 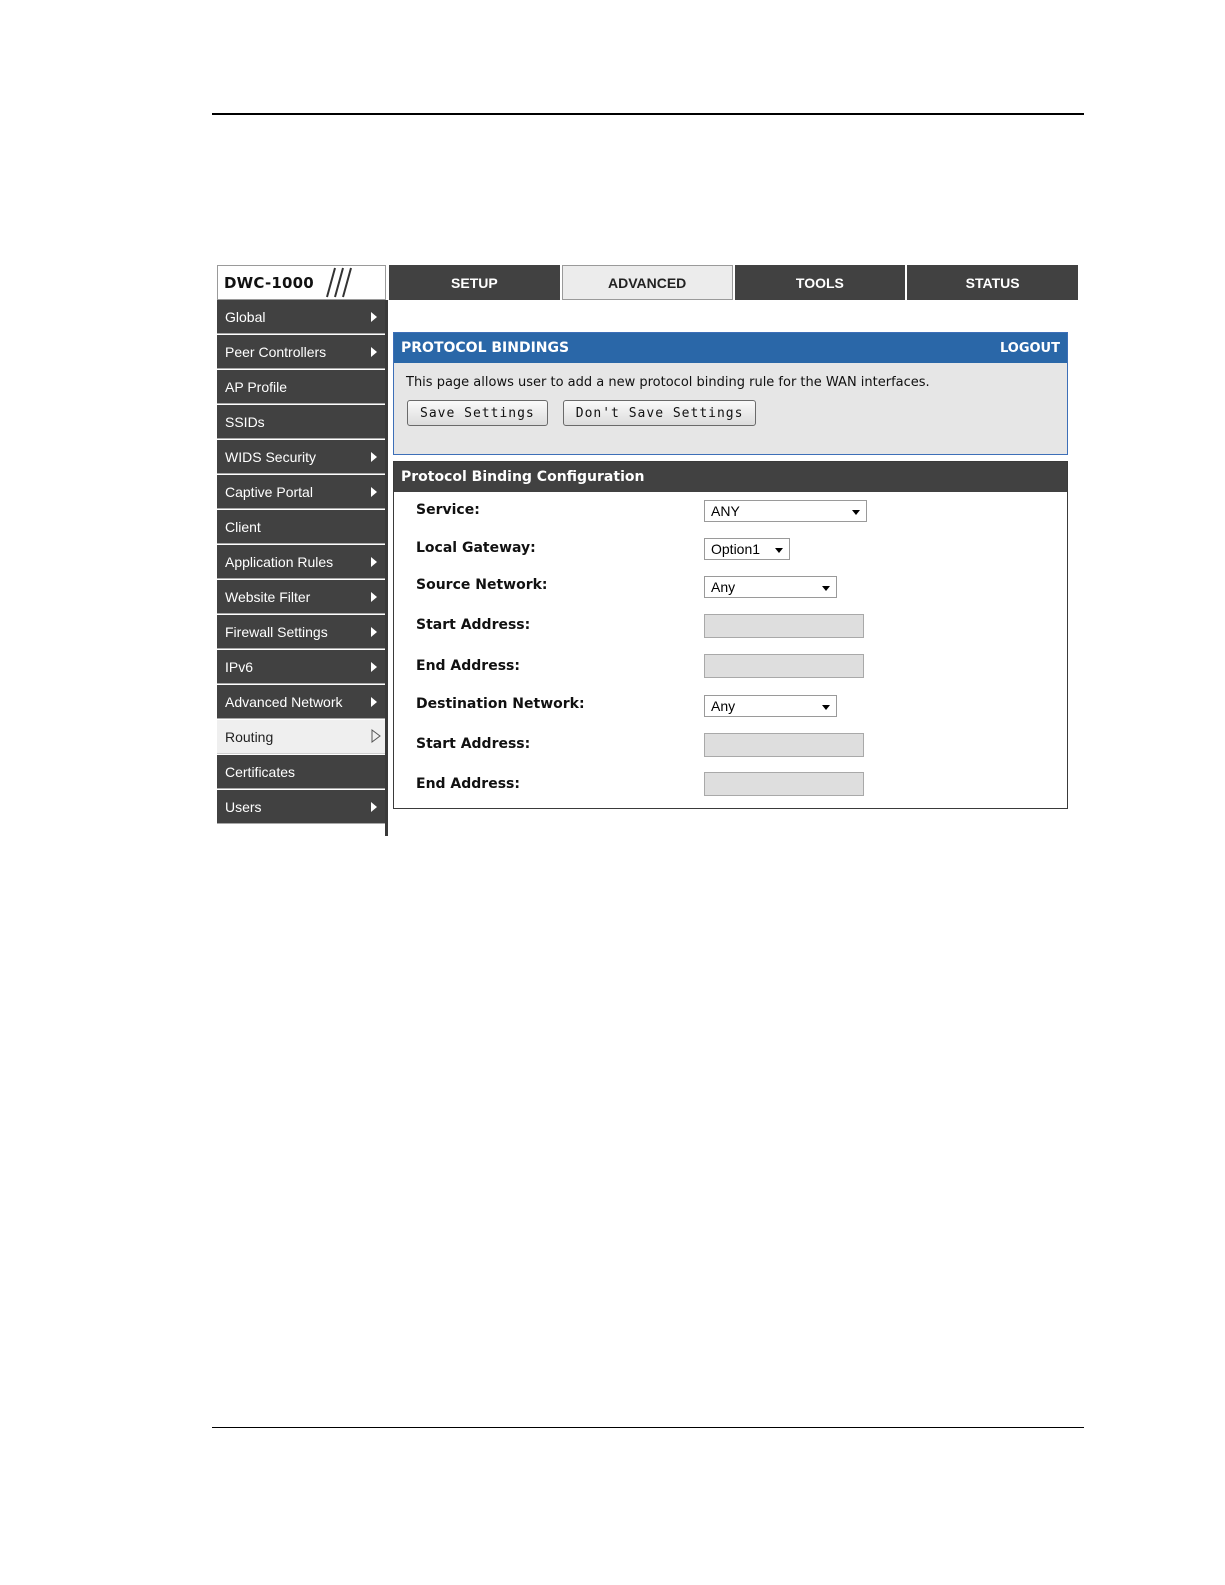 I want to click on save-settings-button: Save Settings, so click(x=477, y=413).